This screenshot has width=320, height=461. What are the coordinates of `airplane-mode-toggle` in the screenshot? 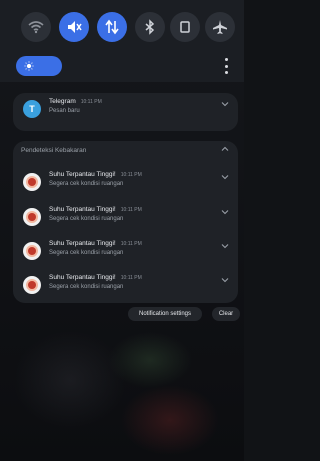 It's located at (220, 27).